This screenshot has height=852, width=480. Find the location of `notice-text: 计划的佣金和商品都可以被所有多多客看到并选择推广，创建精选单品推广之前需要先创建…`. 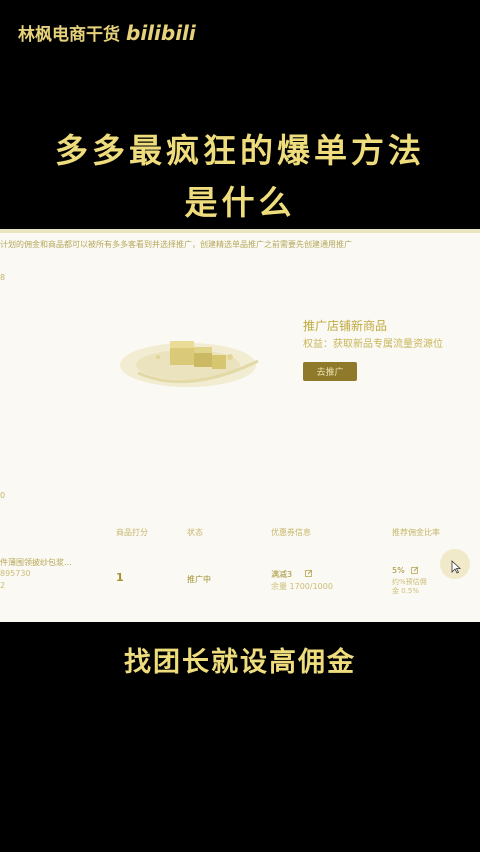

notice-text: 计划的佣金和商品都可以被所有多多客看到并选择推广，创建精选单品推广之前需要先创建… is located at coordinates (176, 244).